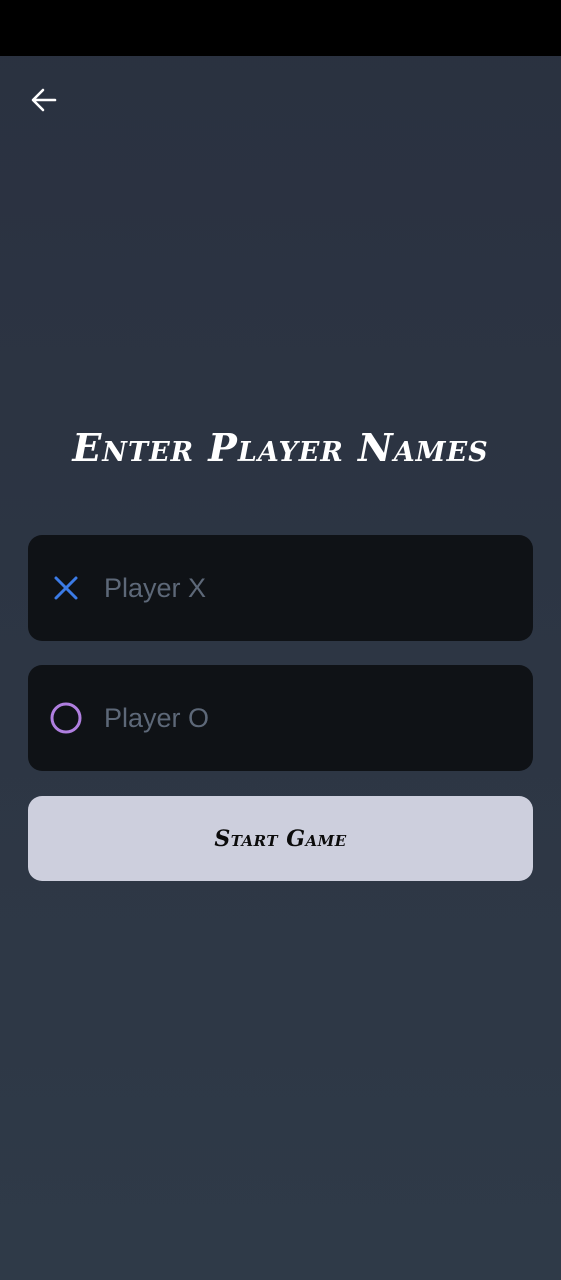  I want to click on back-button, so click(44, 100).